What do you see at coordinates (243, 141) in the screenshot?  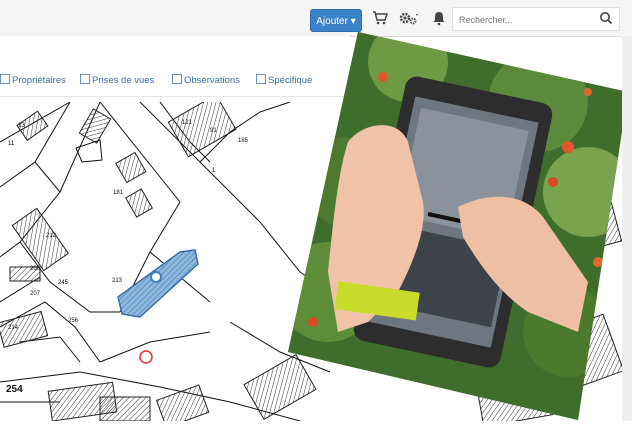 I see `svg-text: 185` at bounding box center [243, 141].